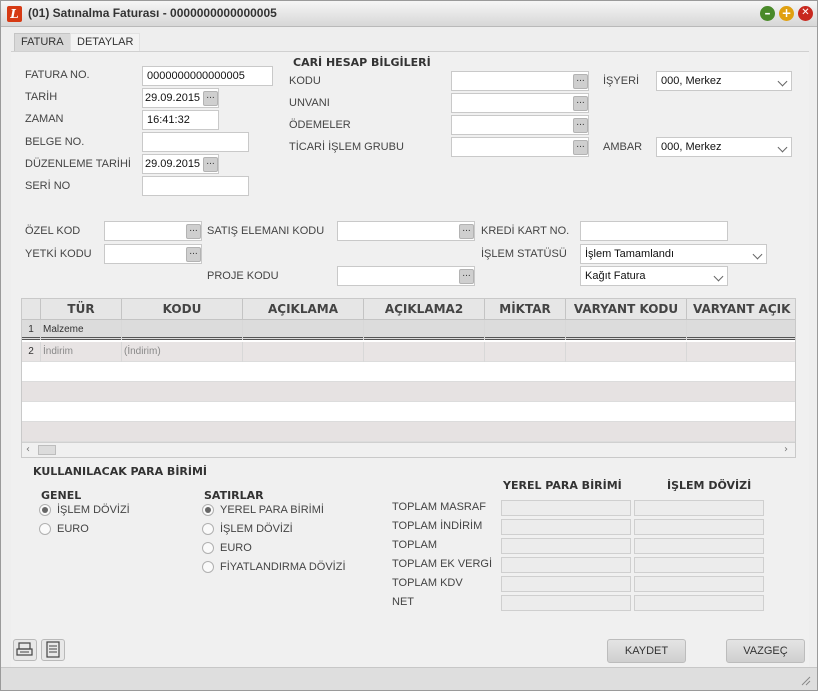  I want to click on genel-islem-dovizi-label: İŞLEM DÖVİZİ, so click(93, 510).